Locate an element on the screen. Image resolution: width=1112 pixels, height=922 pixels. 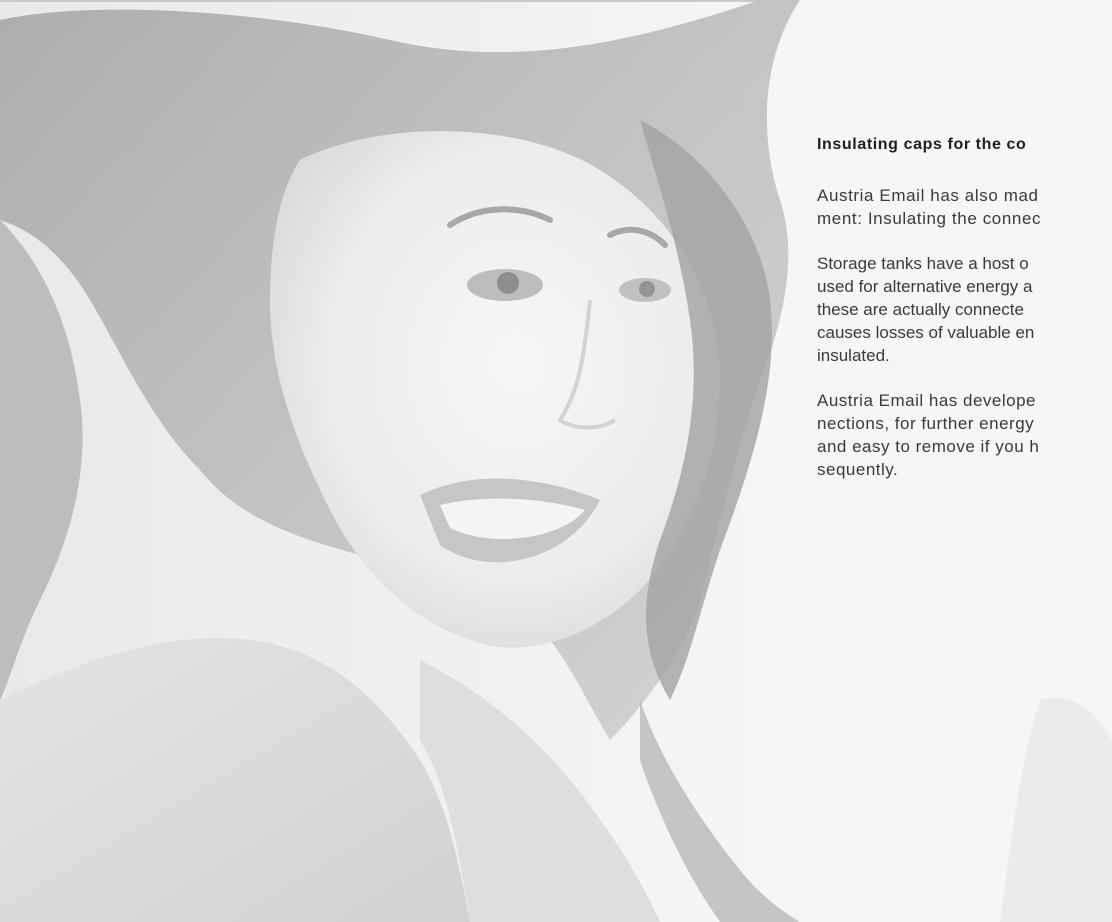
text-line: these are actually connecte is located at coordinates (920, 309).